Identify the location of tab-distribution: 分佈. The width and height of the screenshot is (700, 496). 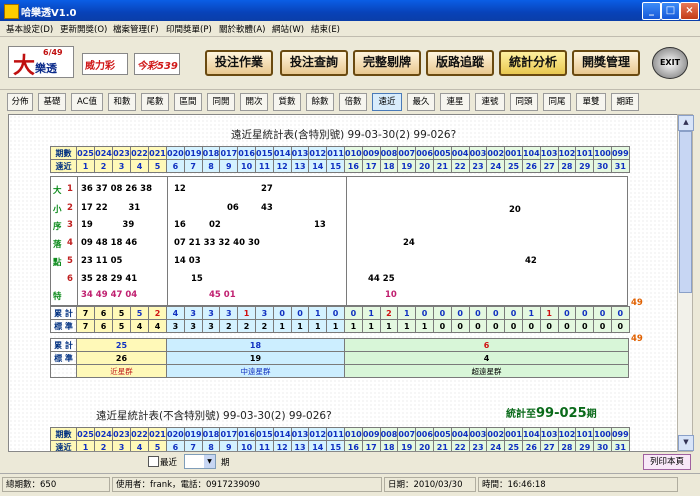
(20, 102).